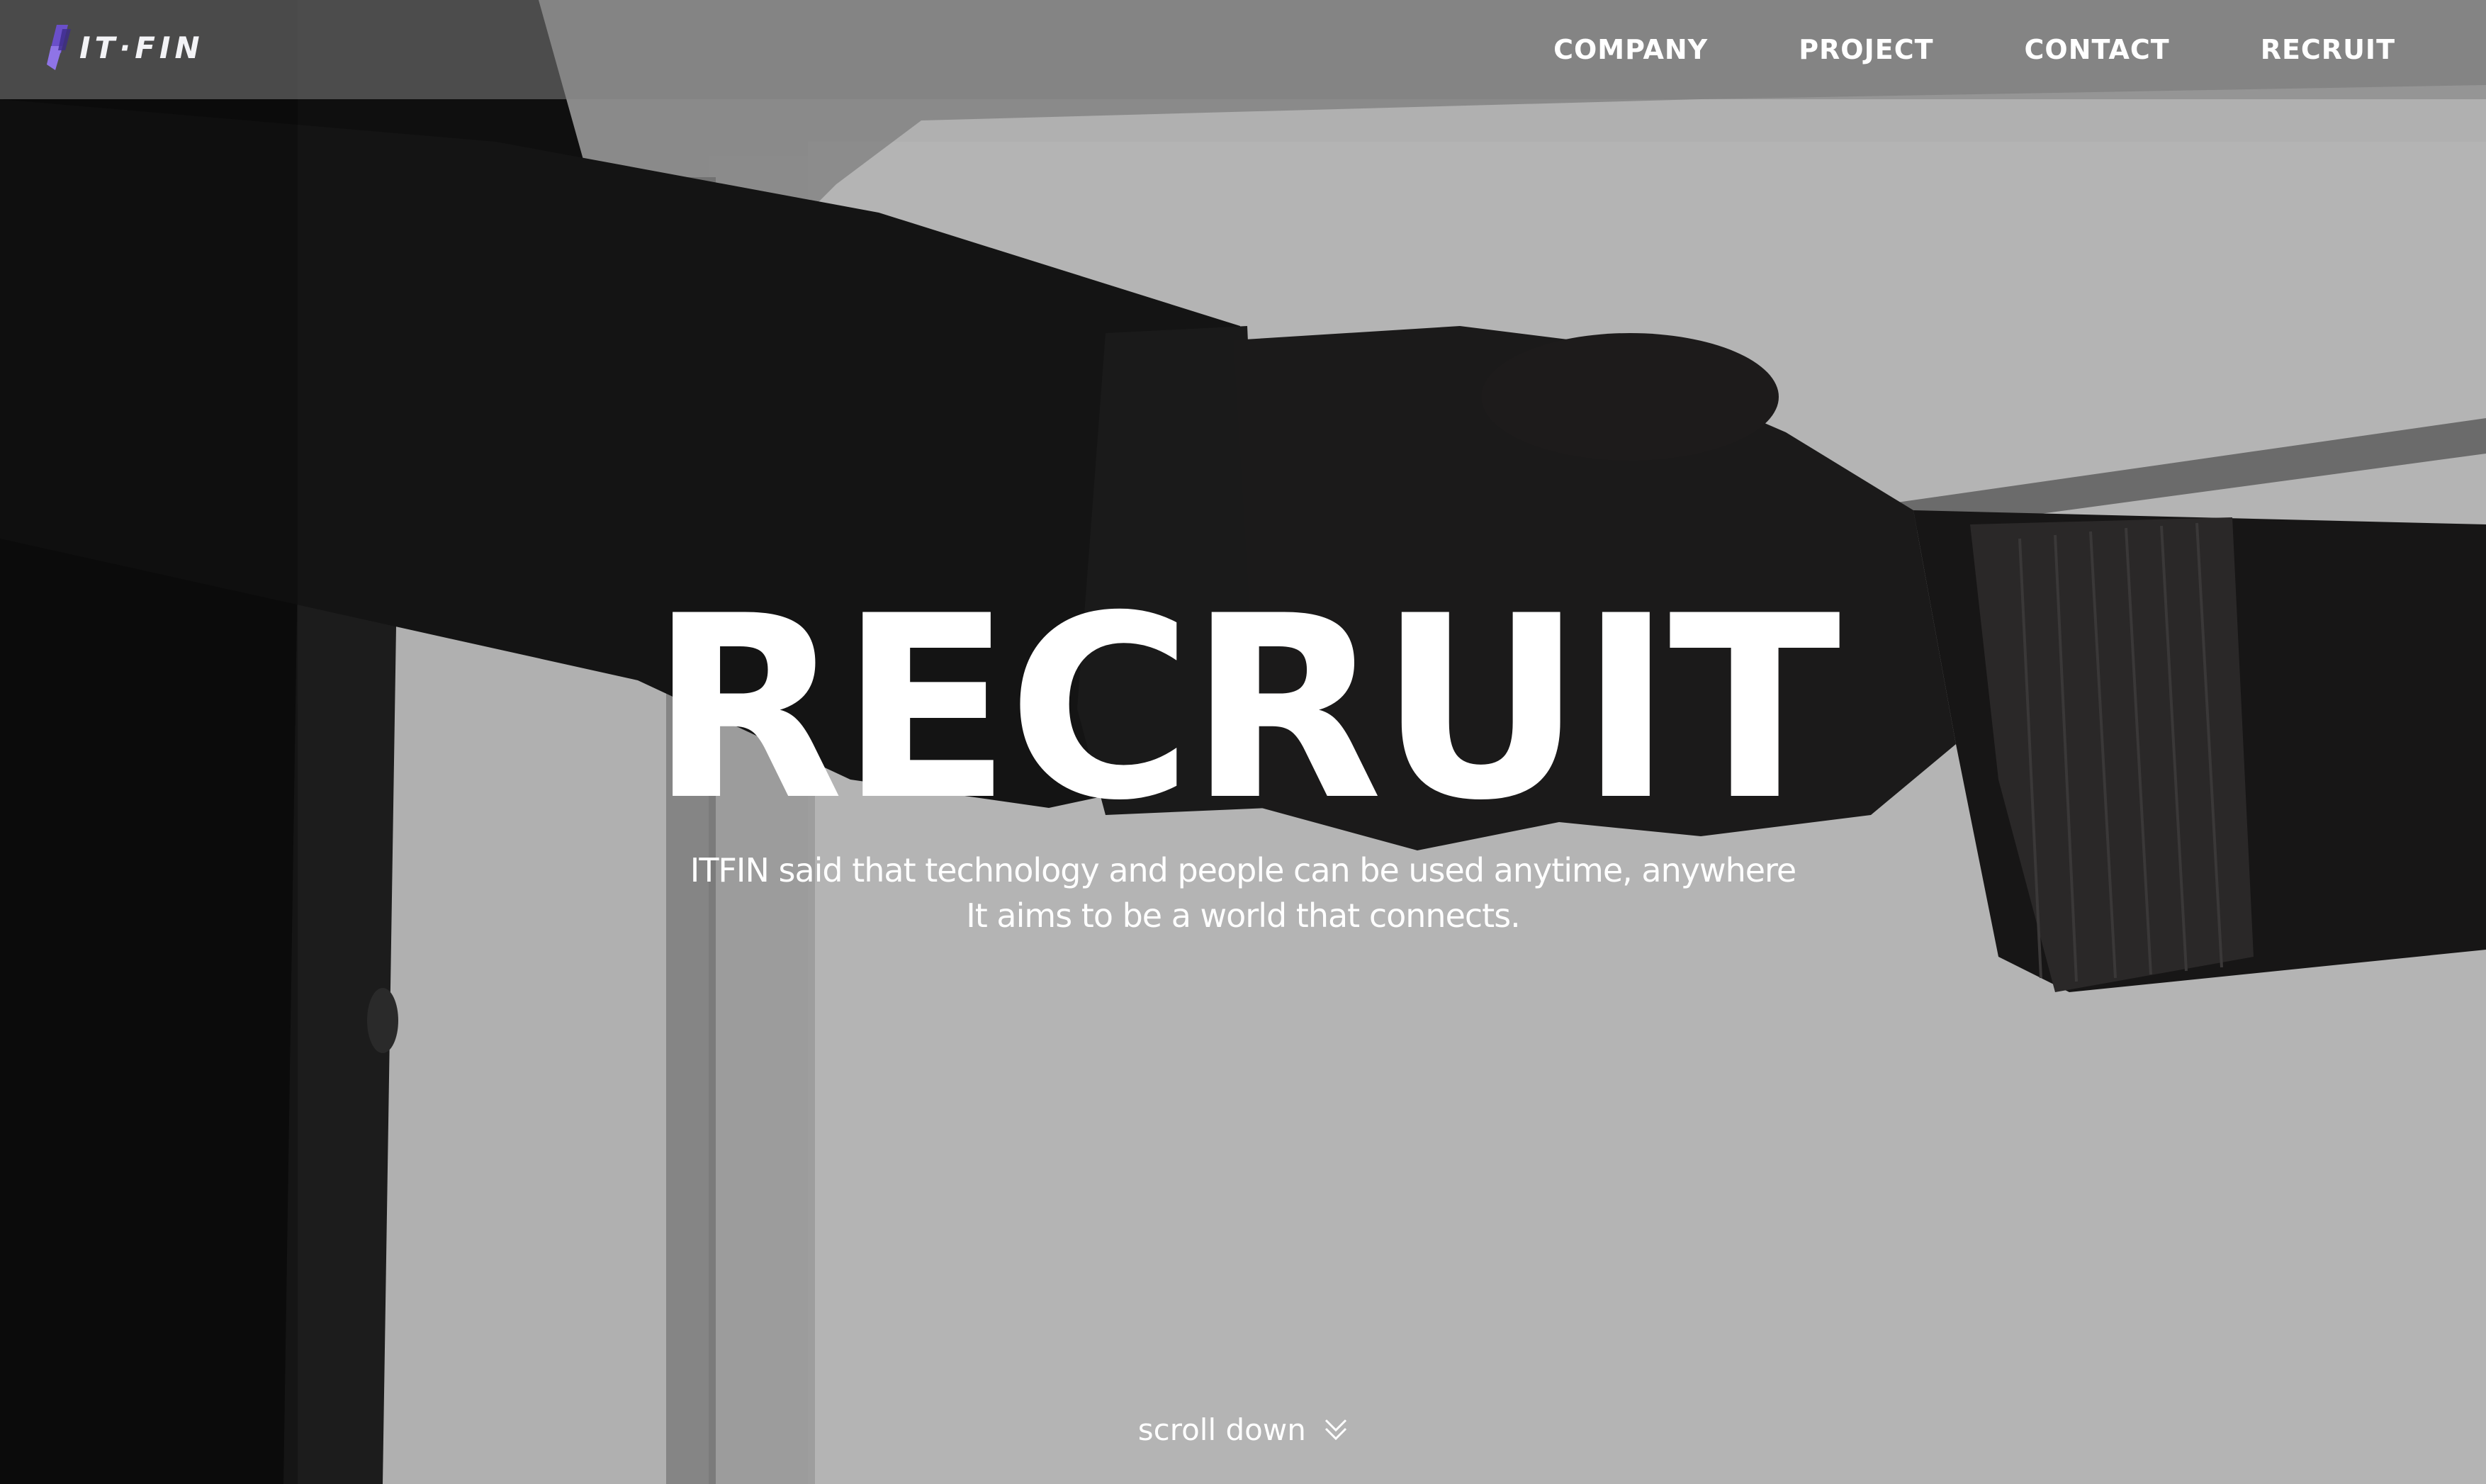 The height and width of the screenshot is (1484, 2486). I want to click on scroll-down-label: scroll down, so click(1221, 1429).